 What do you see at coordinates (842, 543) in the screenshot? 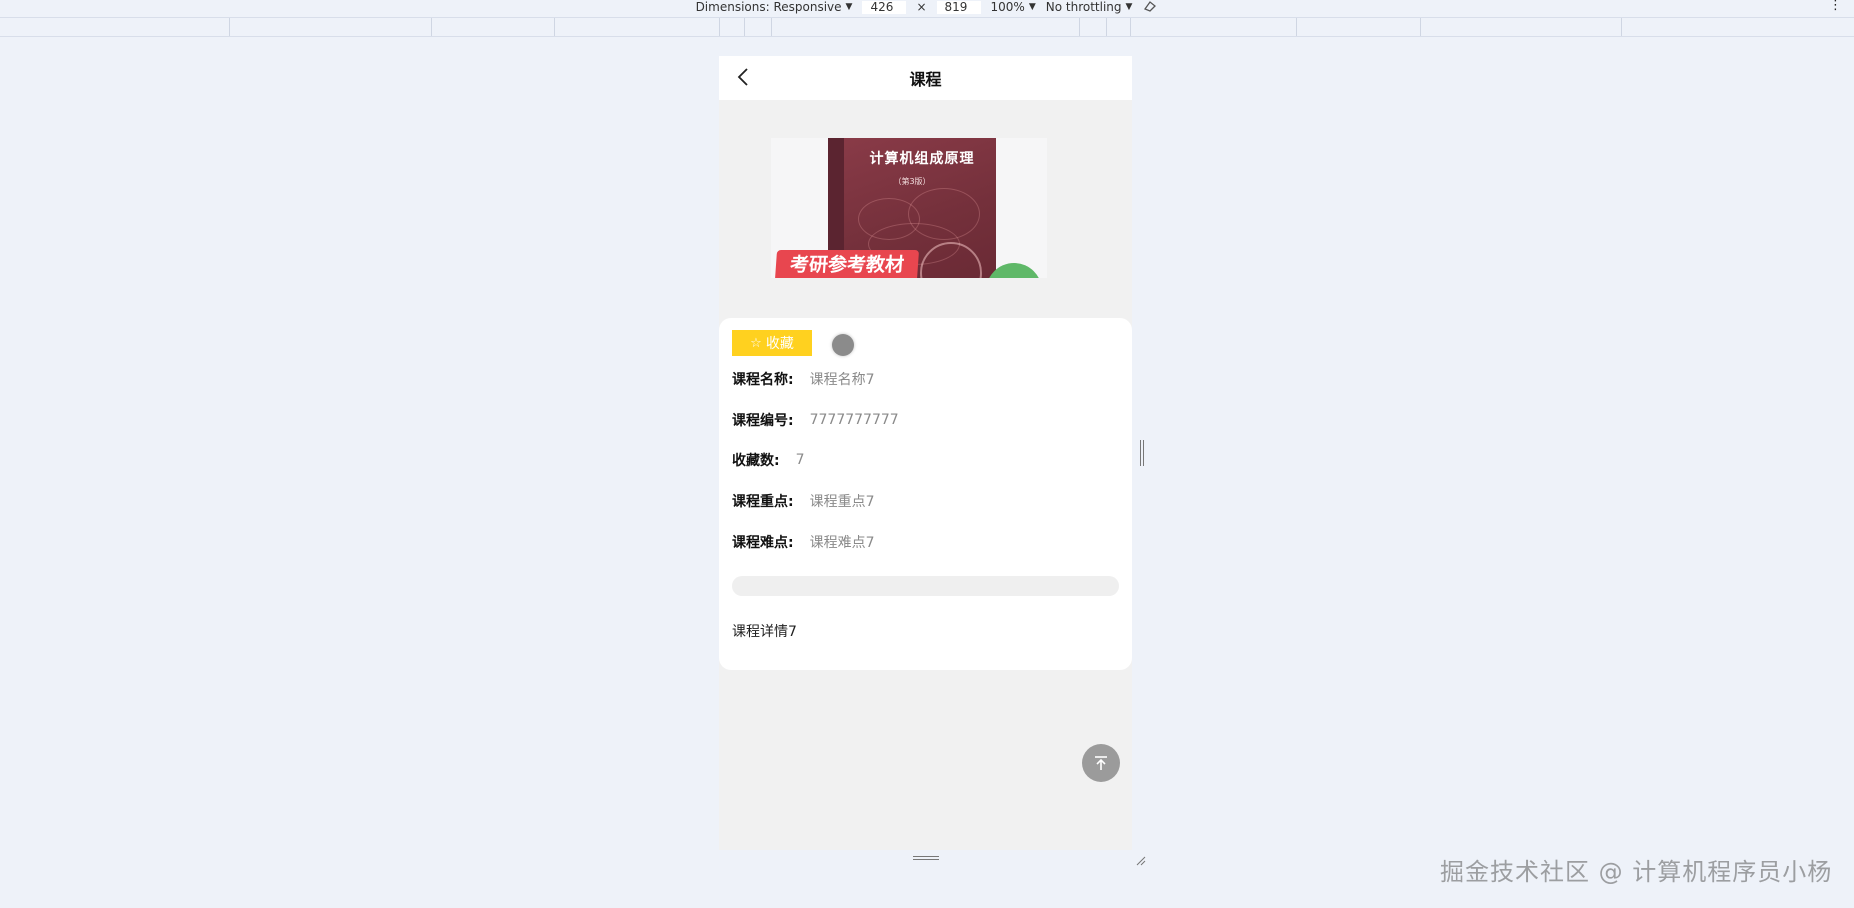
I see `field-value: 课程难点7` at bounding box center [842, 543].